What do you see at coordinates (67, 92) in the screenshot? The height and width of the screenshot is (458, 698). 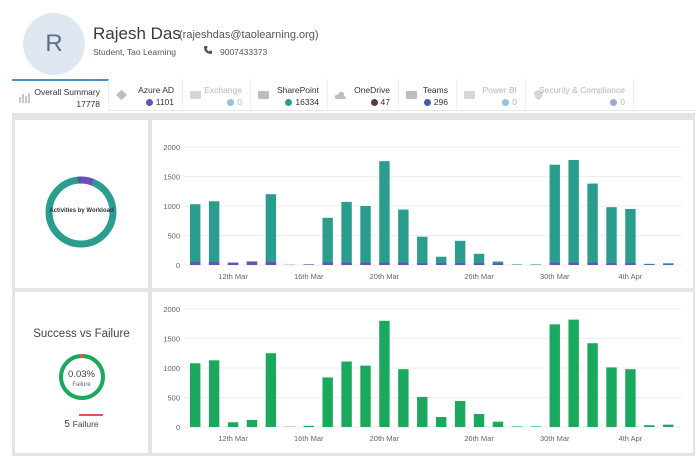 I see `tab-label: Overall Summary` at bounding box center [67, 92].